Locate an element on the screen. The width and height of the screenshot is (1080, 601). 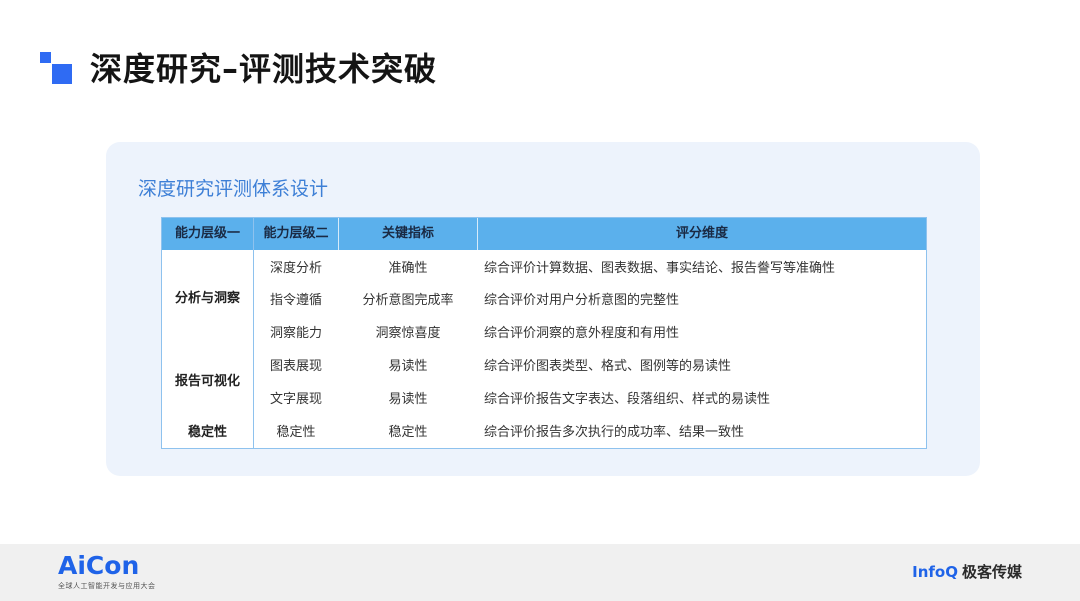
title-logo-mark is located at coordinates (56, 68).